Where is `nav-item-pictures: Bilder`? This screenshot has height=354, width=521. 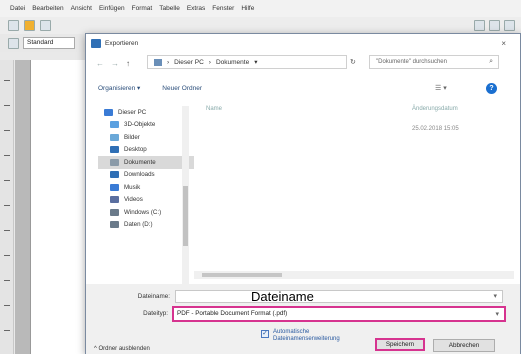 nav-item-pictures: Bilder is located at coordinates (146, 137).